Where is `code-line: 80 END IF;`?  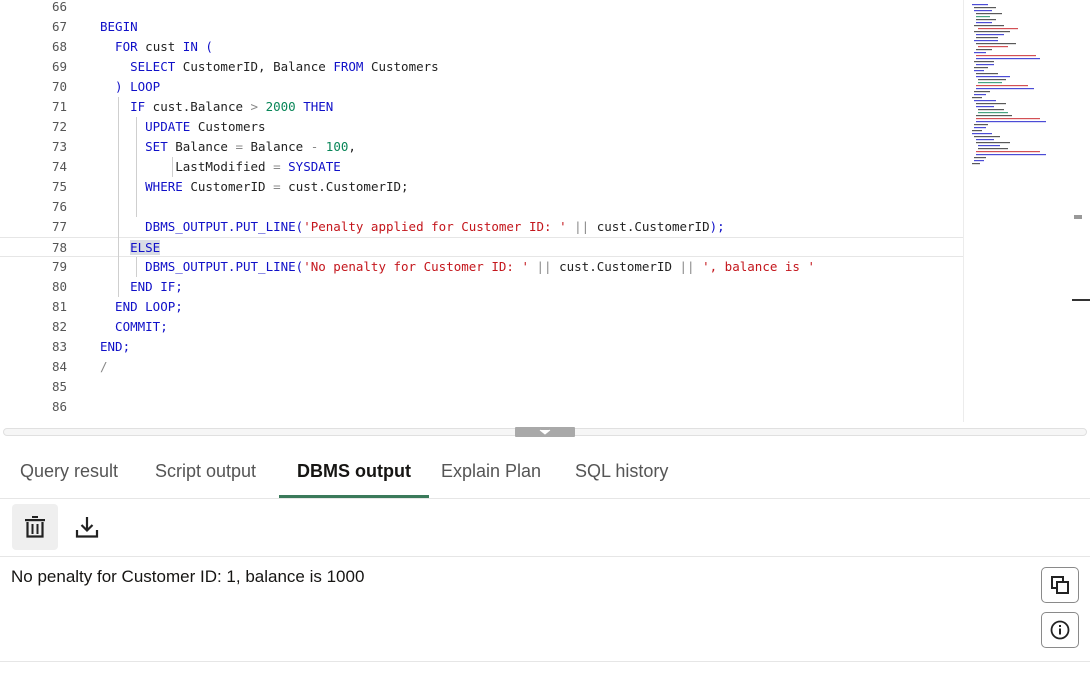
code-line: 80 END IF; is located at coordinates (482, 287).